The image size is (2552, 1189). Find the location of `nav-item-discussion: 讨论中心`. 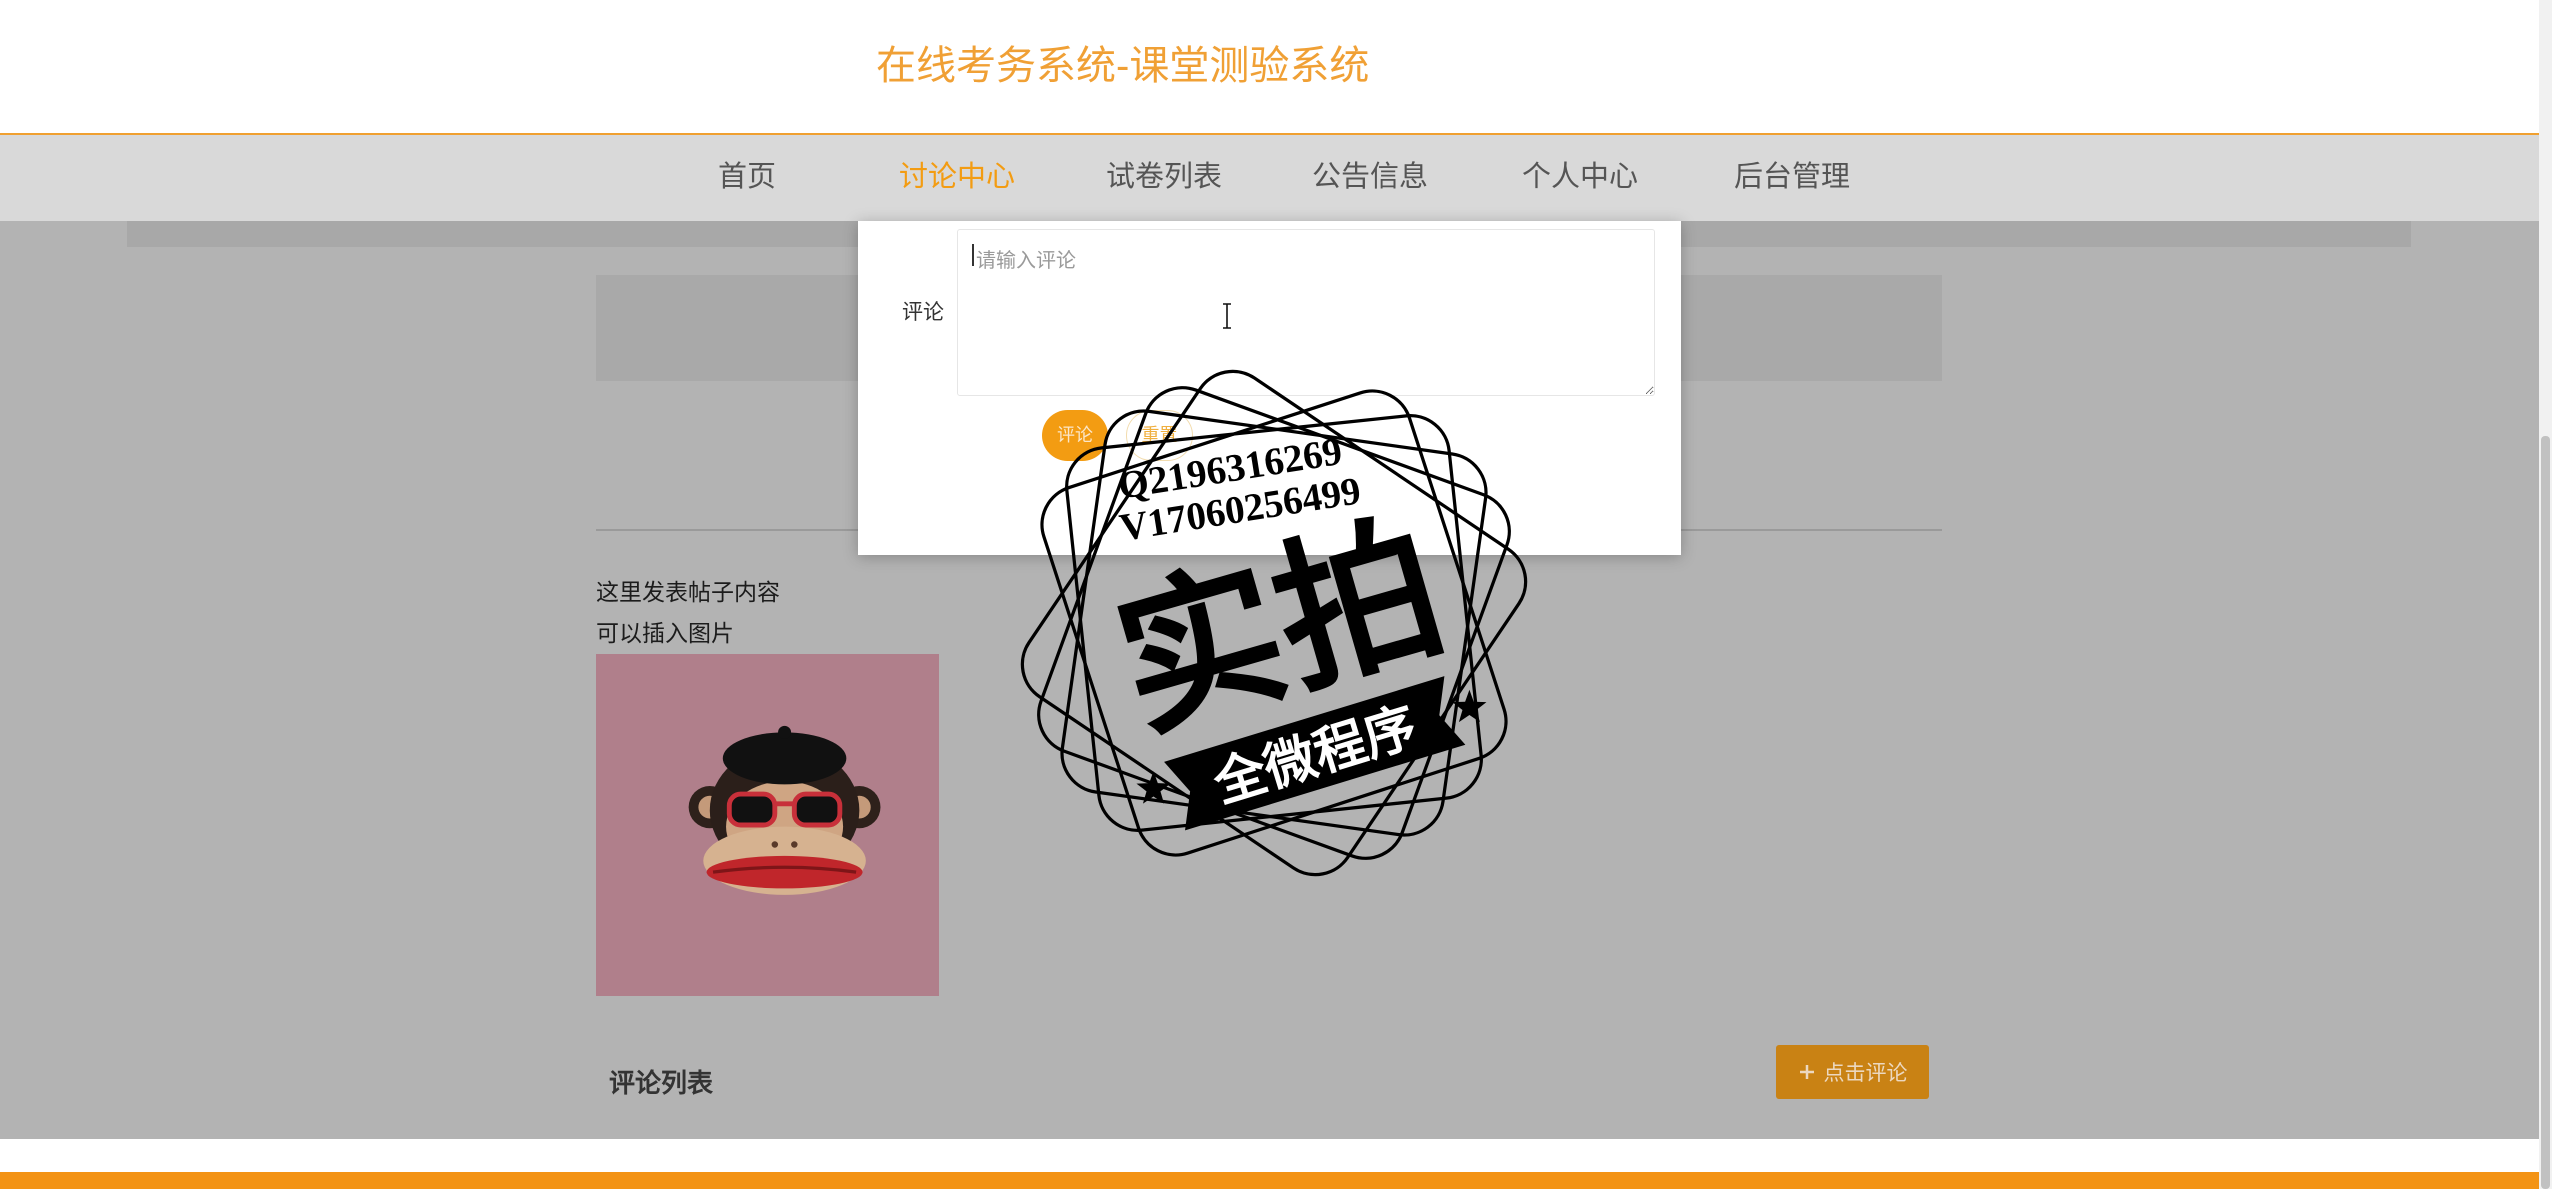

nav-item-discussion: 讨论中心 is located at coordinates (957, 178).